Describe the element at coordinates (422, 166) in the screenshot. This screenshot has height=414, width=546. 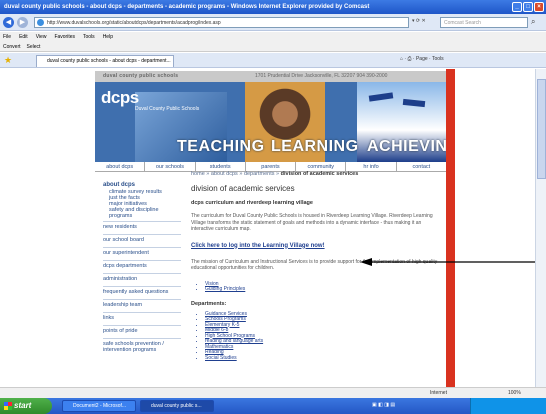
I see `nav-contact: contact` at that location.